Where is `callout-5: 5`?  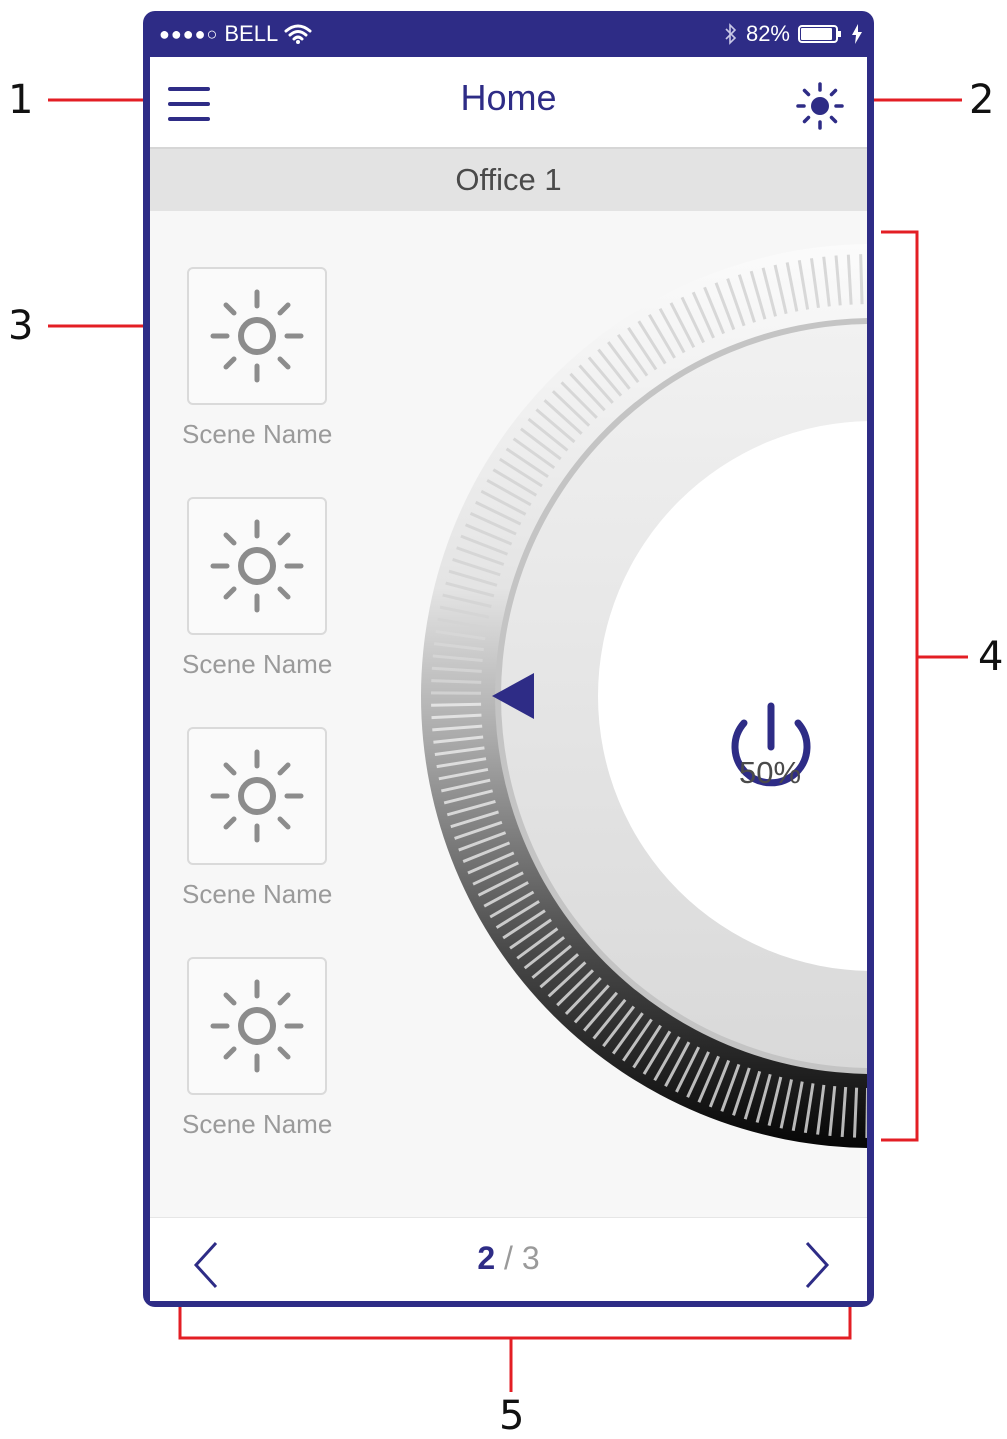 callout-5: 5 is located at coordinates (511, 1416).